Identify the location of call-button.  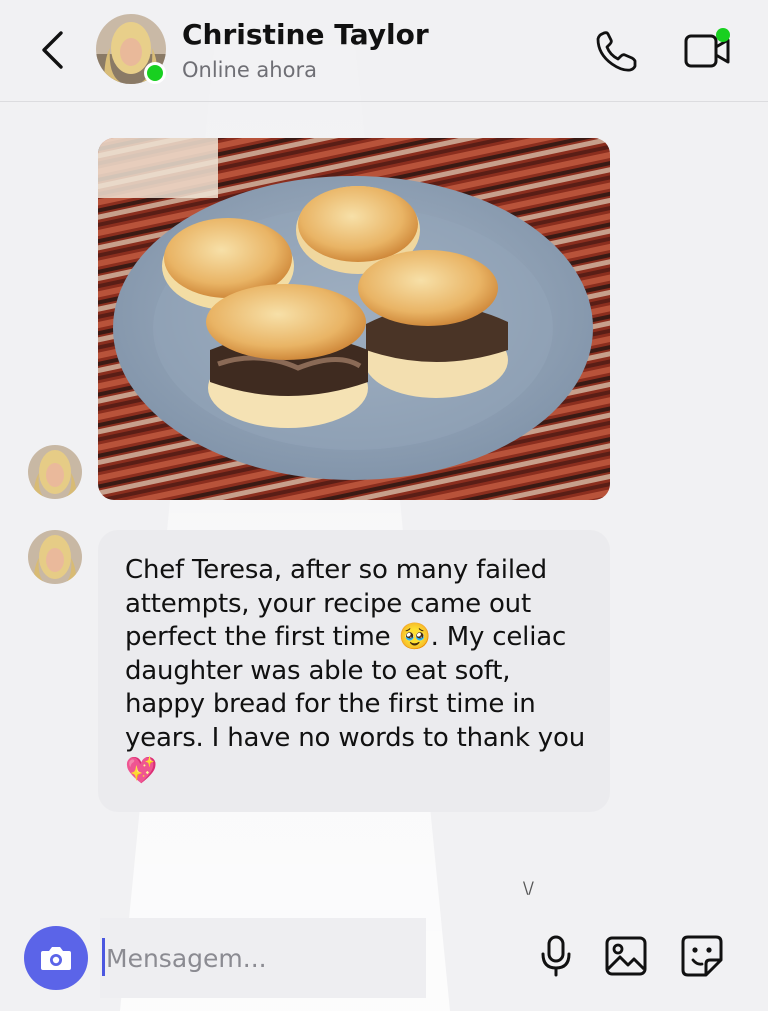
(617, 51).